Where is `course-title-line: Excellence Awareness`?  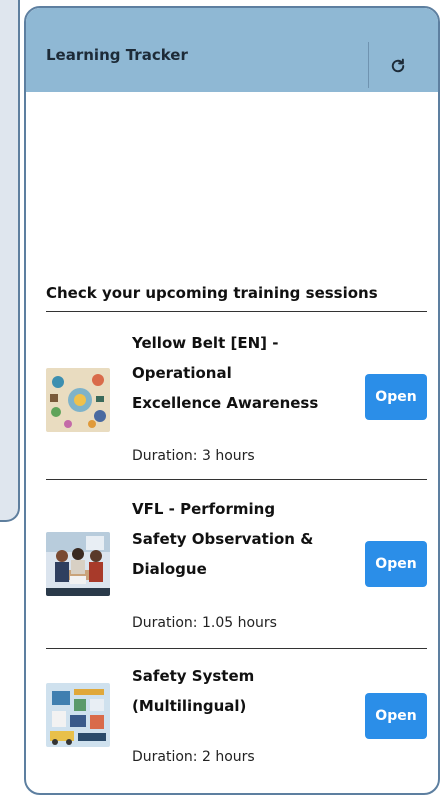 course-title-line: Excellence Awareness is located at coordinates (225, 403).